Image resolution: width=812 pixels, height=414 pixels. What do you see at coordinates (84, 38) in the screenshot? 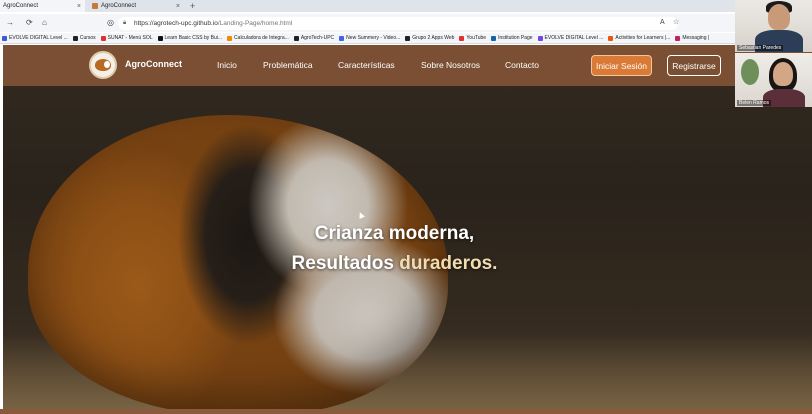
I see `bookmark-item: Cursos` at bounding box center [84, 38].